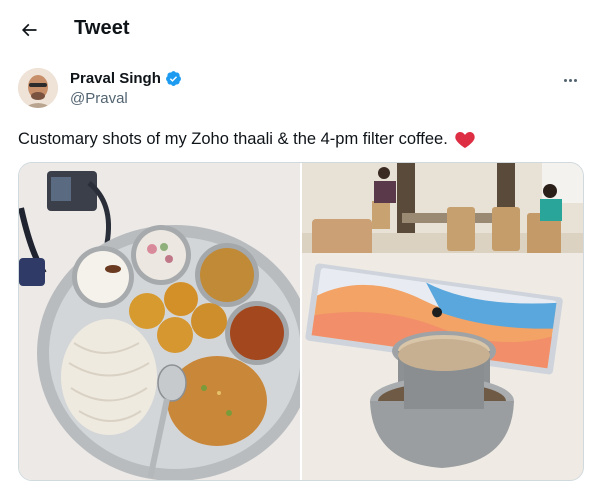 This screenshot has width=600, height=500. Describe the element at coordinates (99, 98) in the screenshot. I see `author-handle: @Praval` at that location.